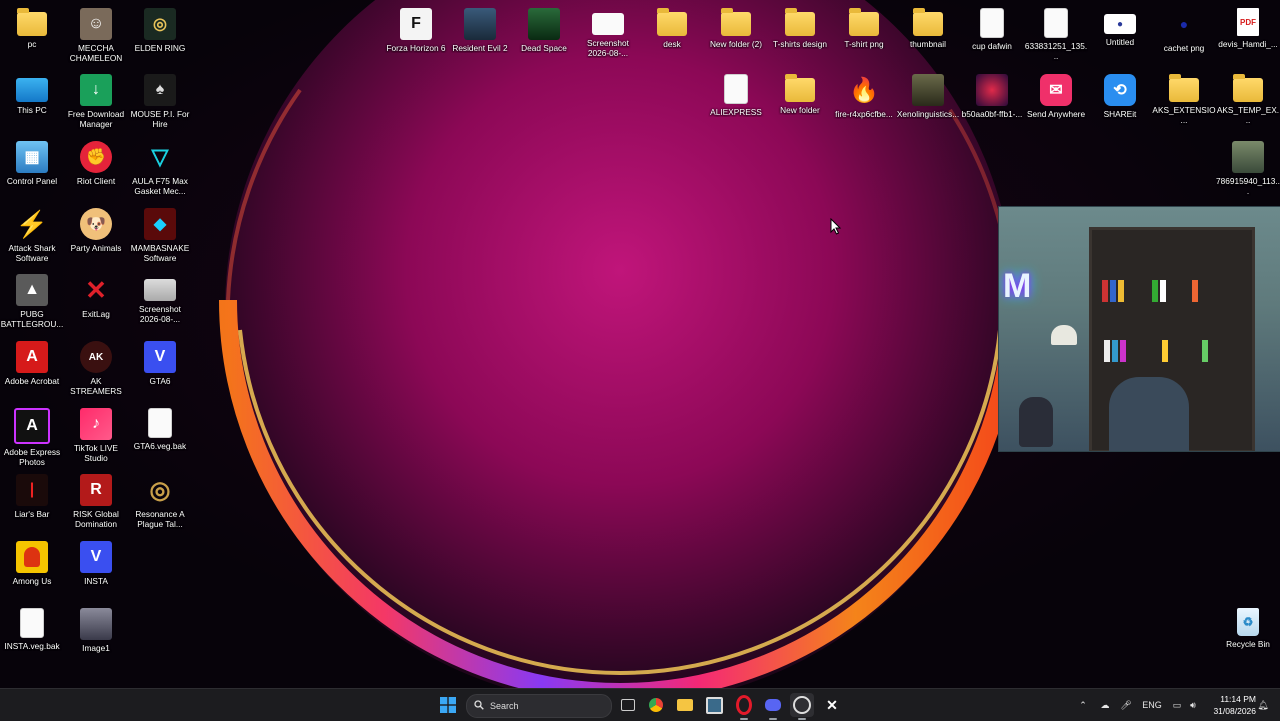 This screenshot has width=1280, height=721. I want to click on desktop-icon-gta6: V GTA6, so click(160, 369).